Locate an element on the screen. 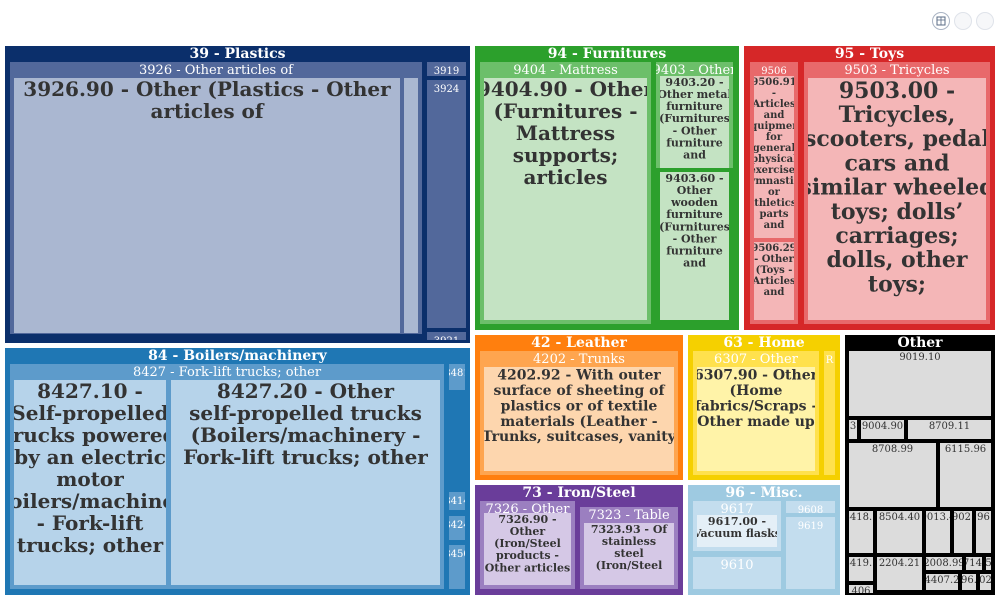 This screenshot has width=1000, height=600. group-label: Other is located at coordinates (920, 343).